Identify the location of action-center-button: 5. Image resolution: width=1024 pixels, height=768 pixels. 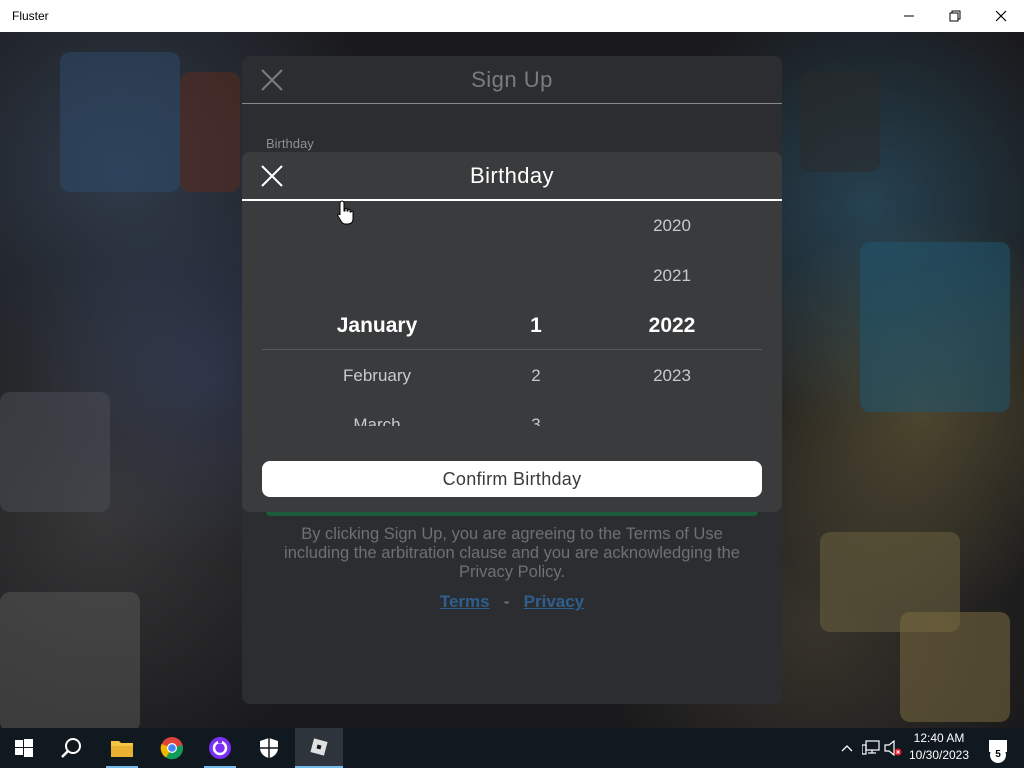
(998, 748).